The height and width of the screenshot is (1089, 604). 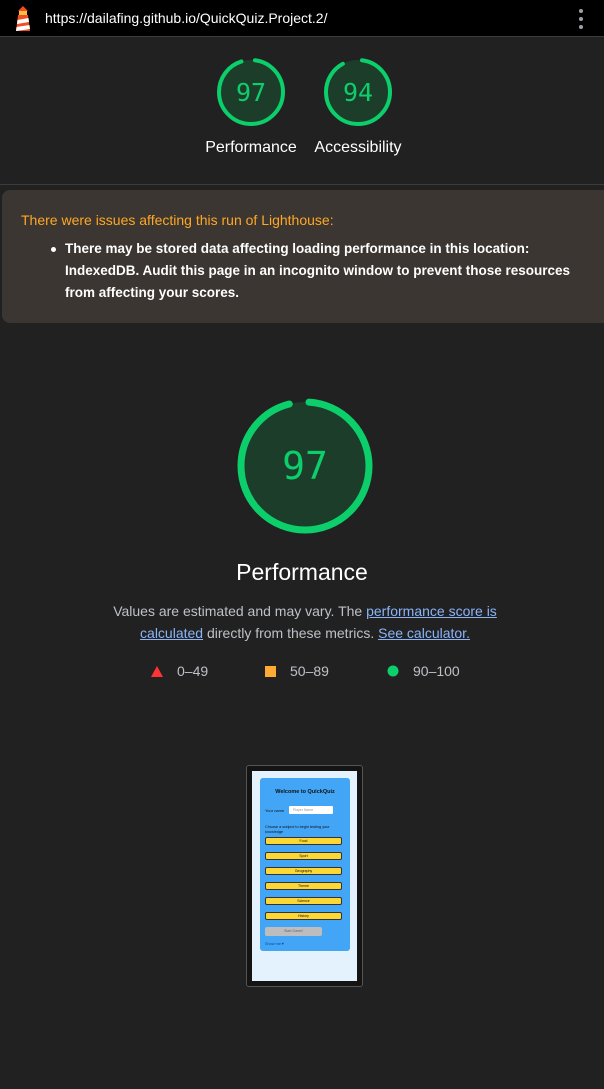 I want to click on performance-gauge-ring: 97, so click(x=251, y=92).